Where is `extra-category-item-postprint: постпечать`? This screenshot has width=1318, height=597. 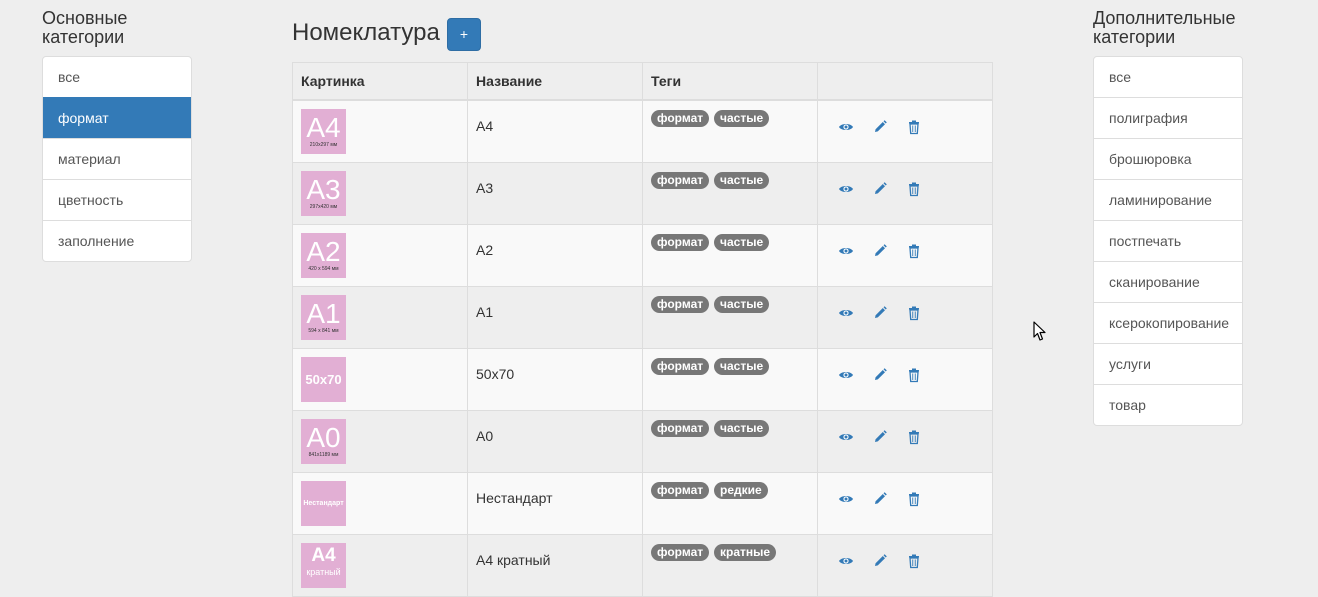
extra-category-item-postprint: постпечать is located at coordinates (1168, 240).